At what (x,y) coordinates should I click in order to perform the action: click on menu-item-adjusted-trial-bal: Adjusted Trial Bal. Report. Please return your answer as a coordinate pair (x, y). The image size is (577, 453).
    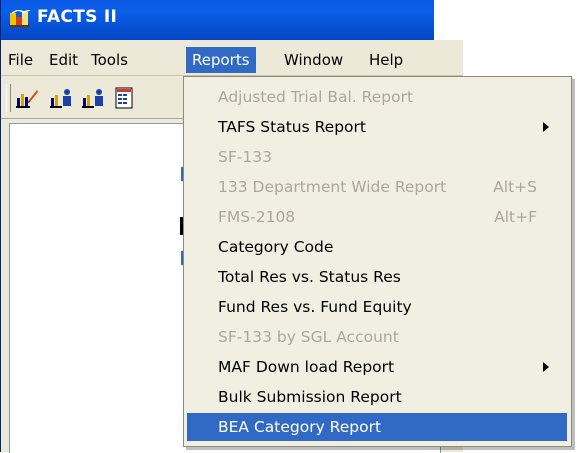
    Looking at the image, I should click on (375, 97).